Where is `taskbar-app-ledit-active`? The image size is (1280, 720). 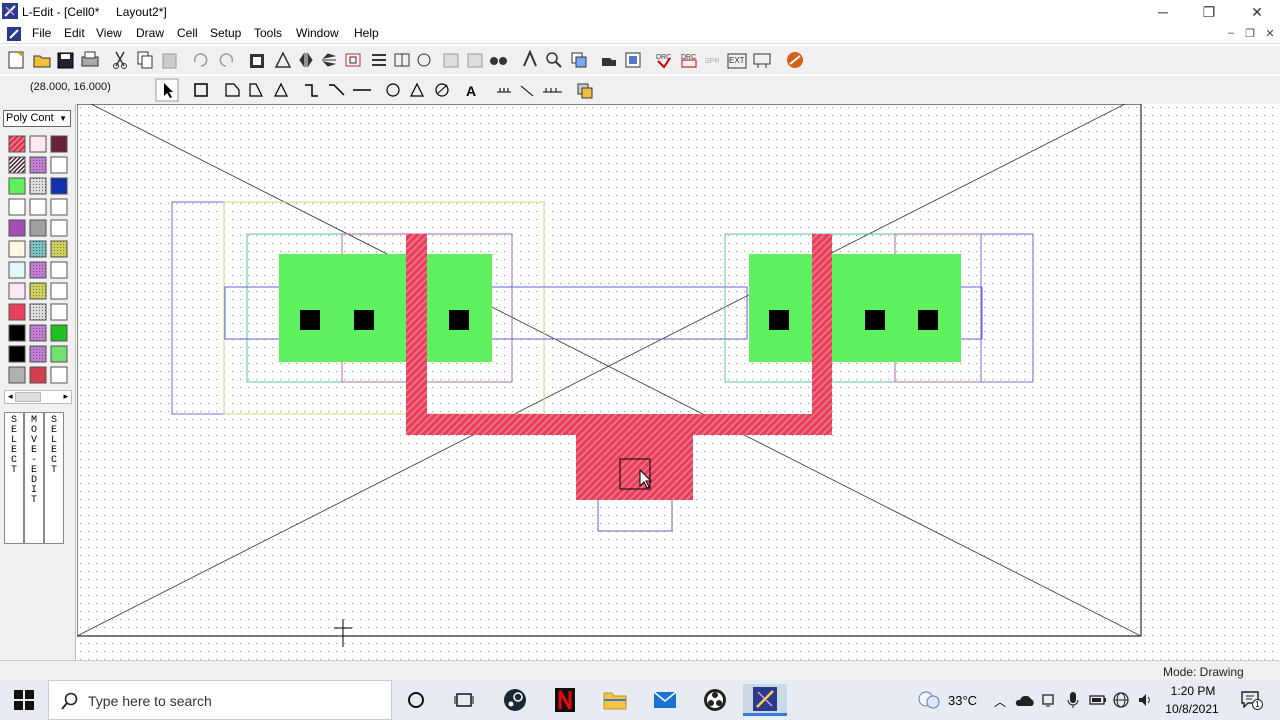
taskbar-app-ledit-active is located at coordinates (765, 700).